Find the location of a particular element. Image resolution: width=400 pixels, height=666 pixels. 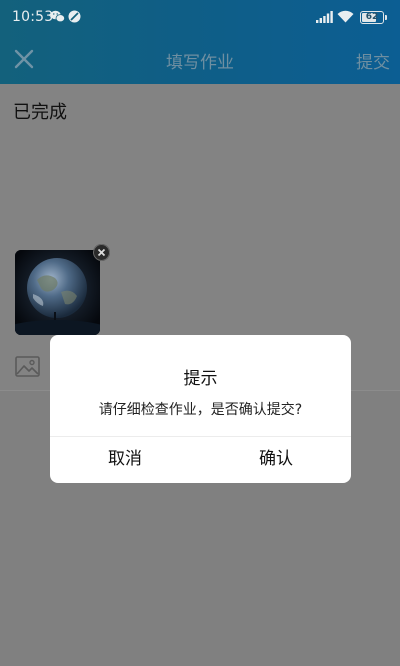

dialog-title: 提示 is located at coordinates (200, 379).